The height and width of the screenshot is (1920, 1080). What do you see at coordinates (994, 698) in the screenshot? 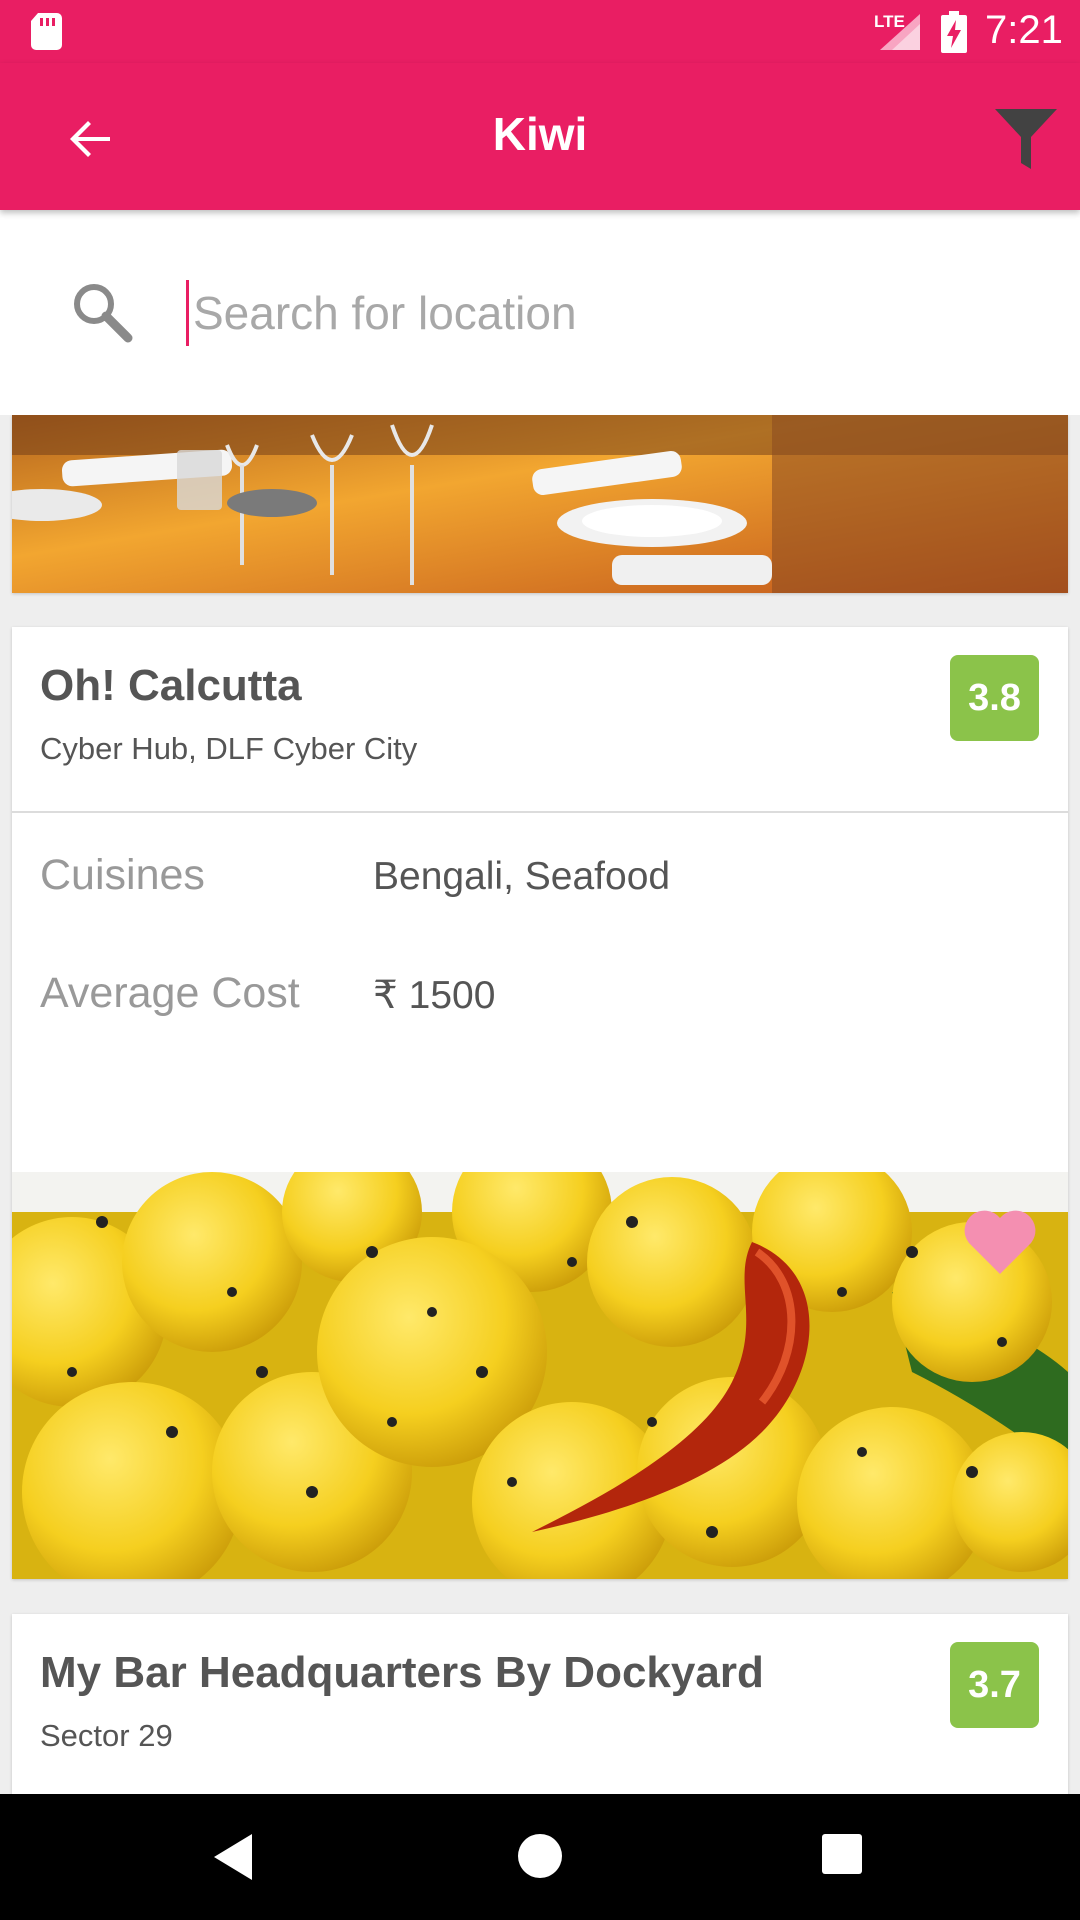
I see `rating-badge: 3.8` at bounding box center [994, 698].